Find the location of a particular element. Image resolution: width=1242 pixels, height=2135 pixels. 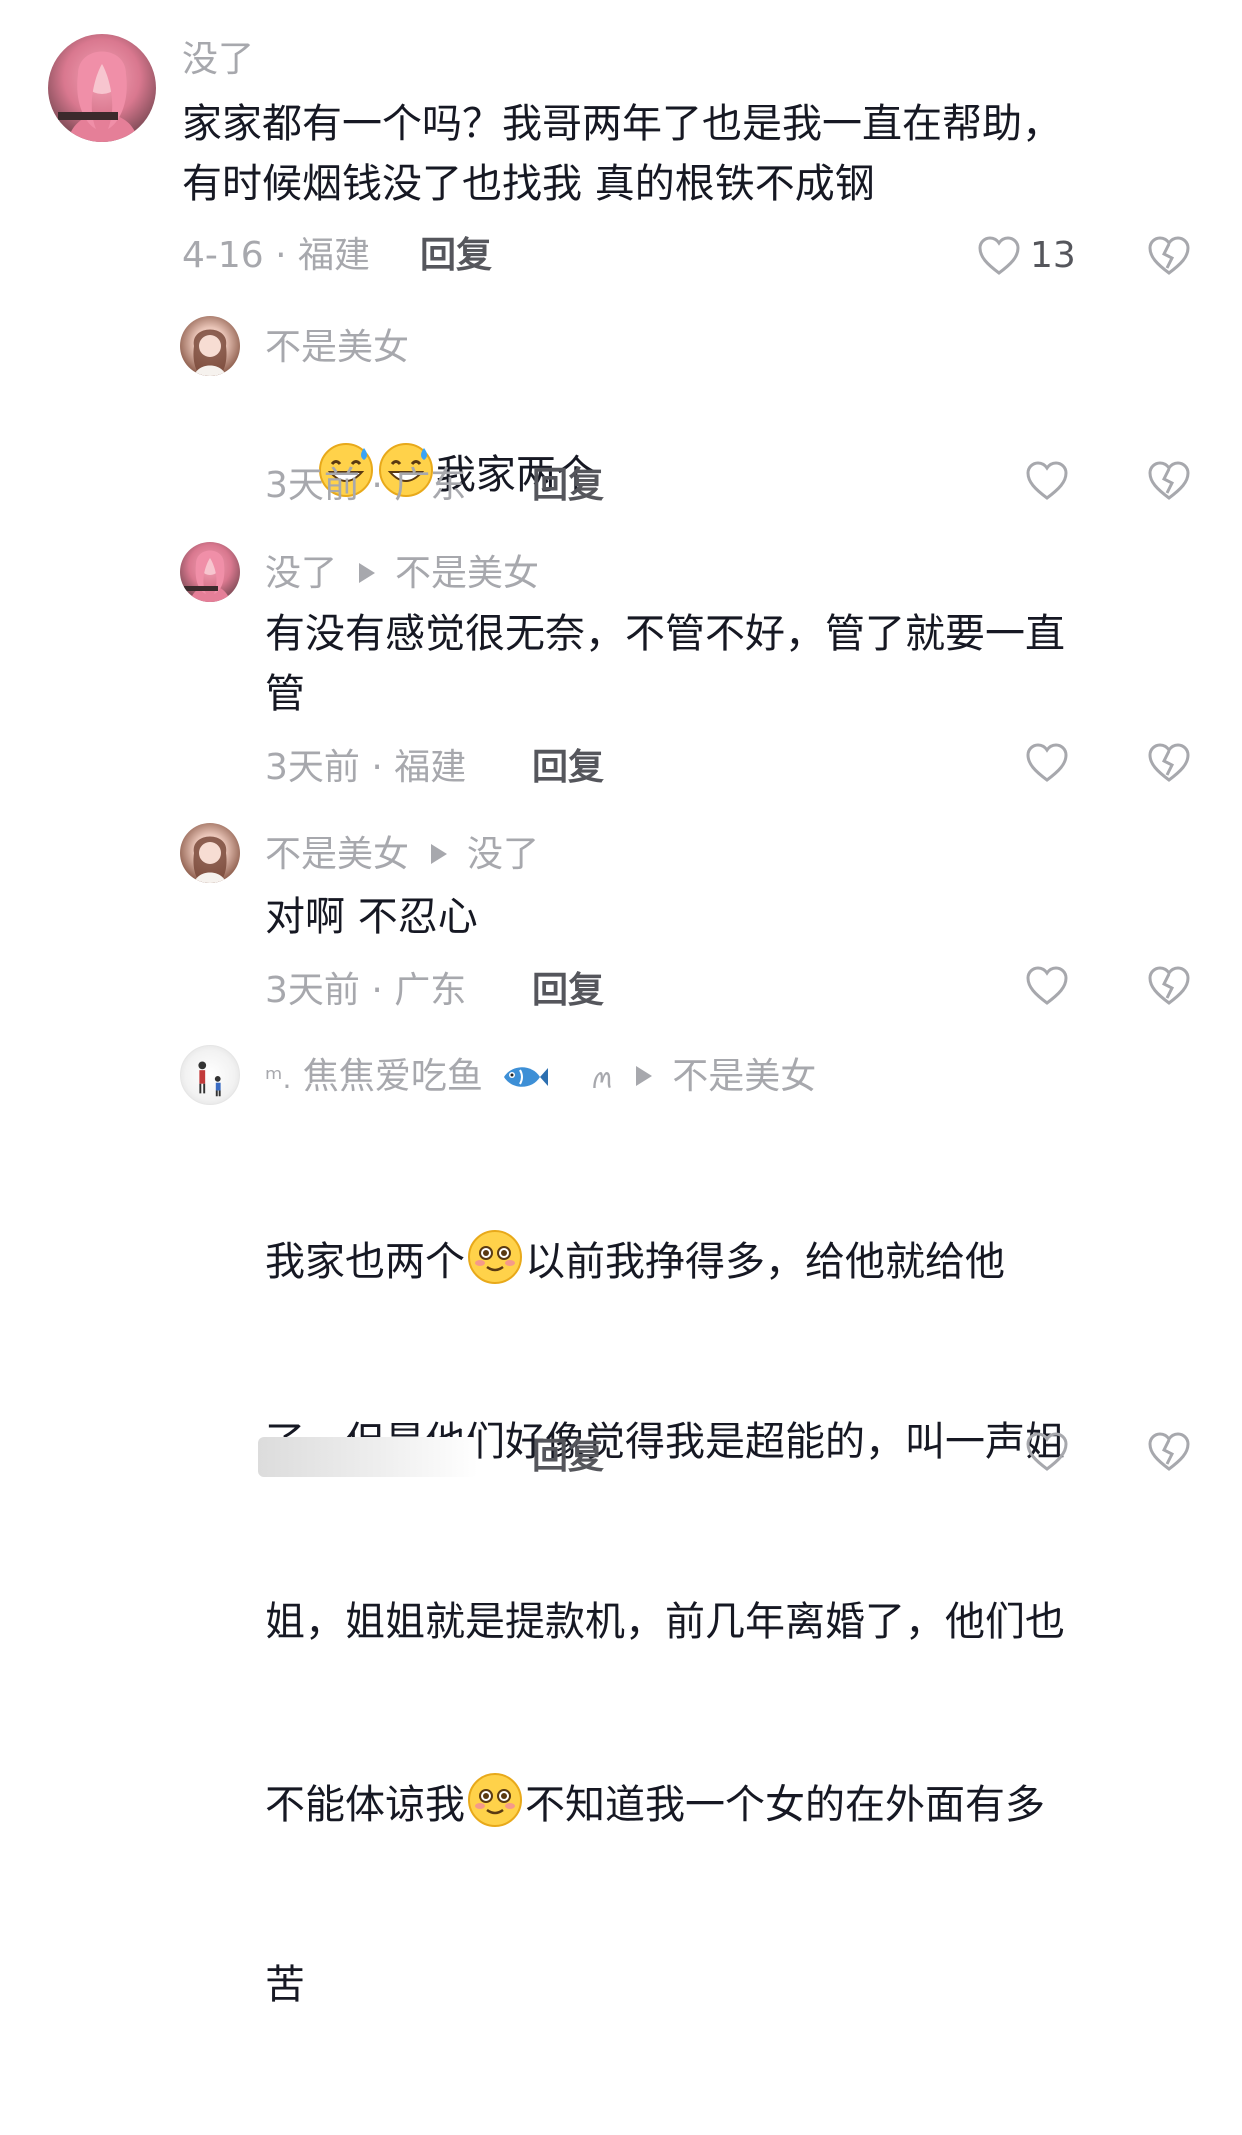

text-segment: 以前我挣得多，给他就给他 is located at coordinates (765, 1262).